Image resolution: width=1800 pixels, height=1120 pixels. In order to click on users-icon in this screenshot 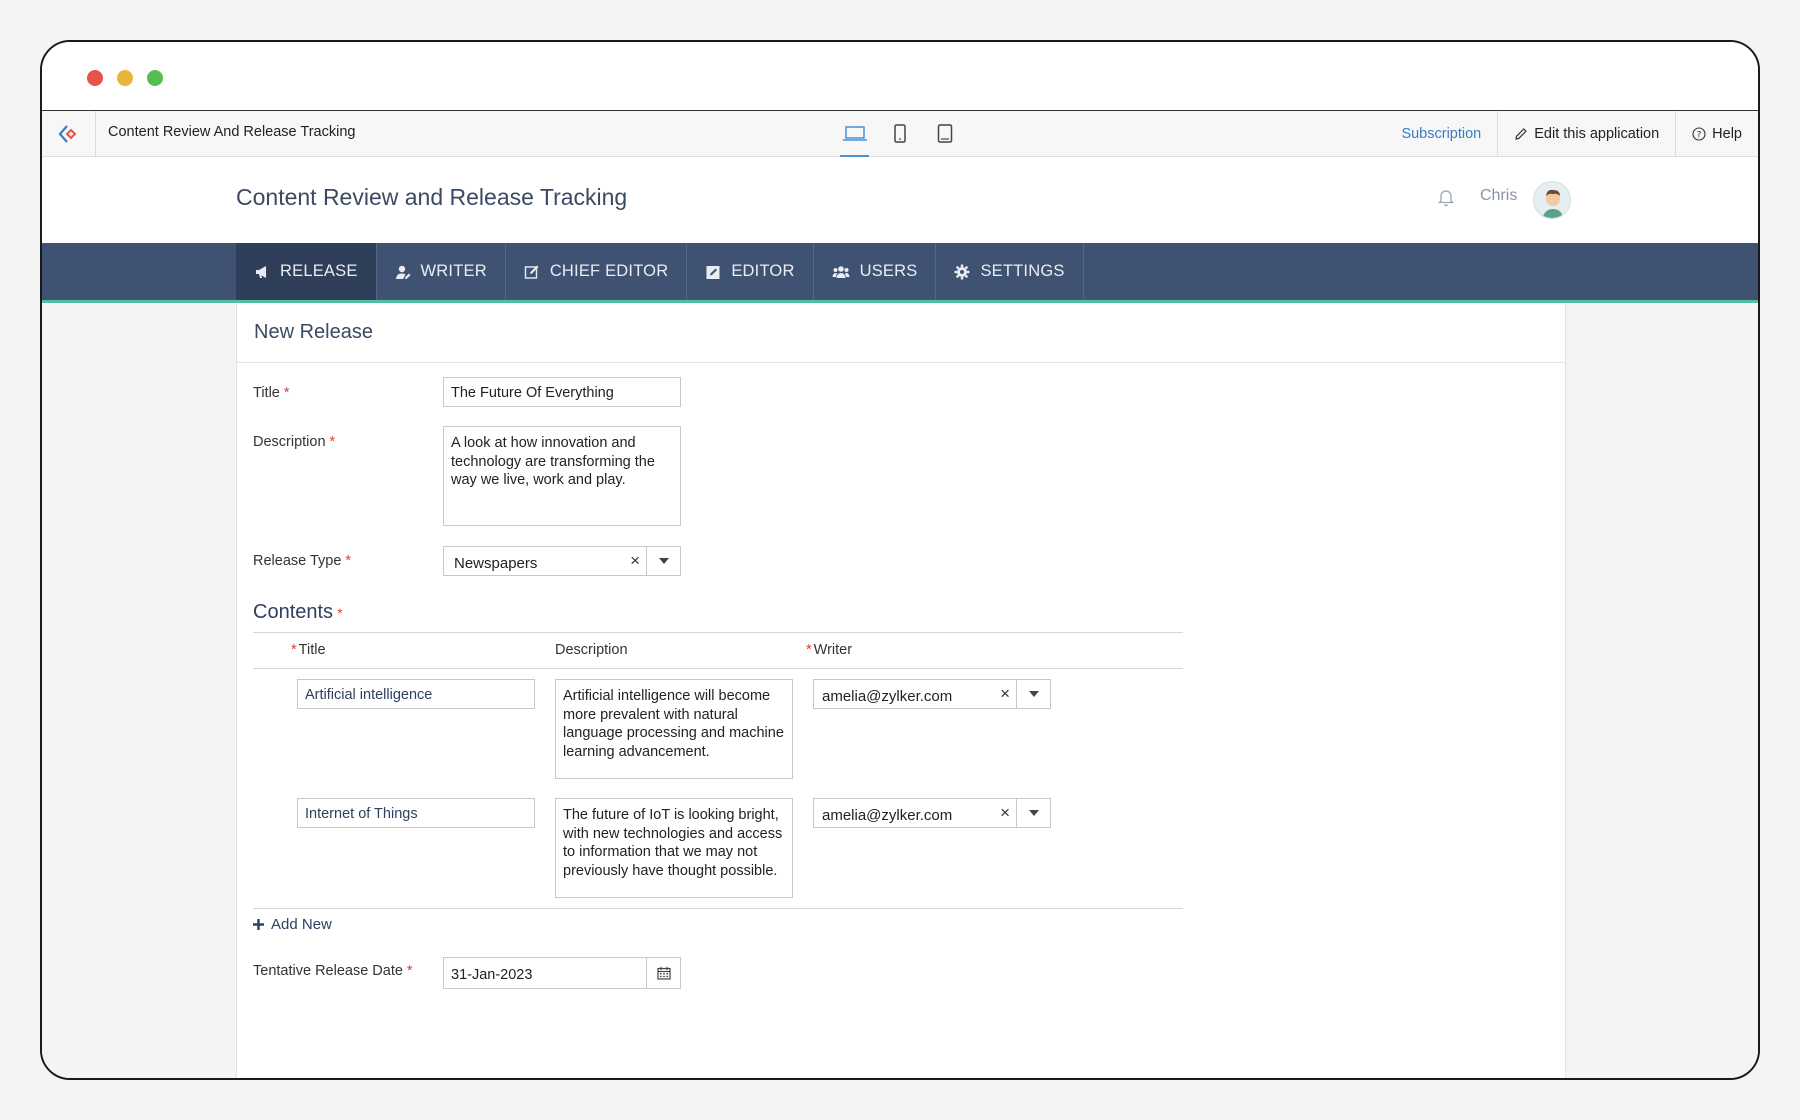, I will do `click(841, 271)`.